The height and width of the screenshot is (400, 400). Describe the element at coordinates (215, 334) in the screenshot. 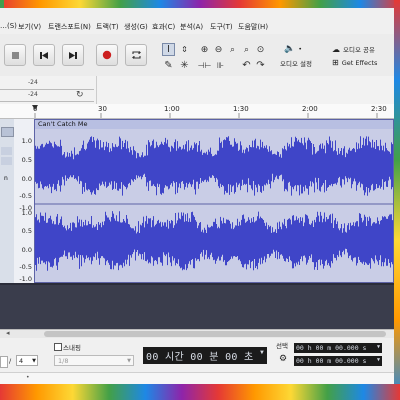

I see `scrollbar-thumb` at that location.